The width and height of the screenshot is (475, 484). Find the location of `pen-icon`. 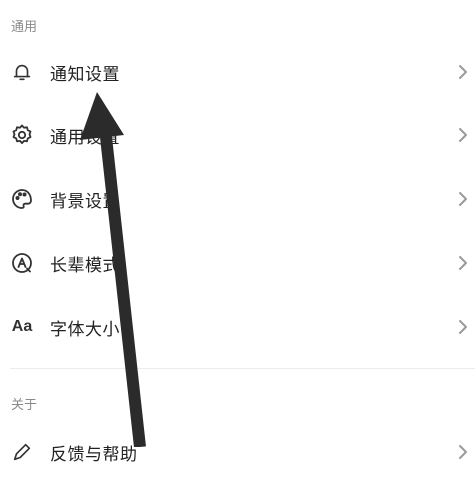

pen-icon is located at coordinates (22, 452).